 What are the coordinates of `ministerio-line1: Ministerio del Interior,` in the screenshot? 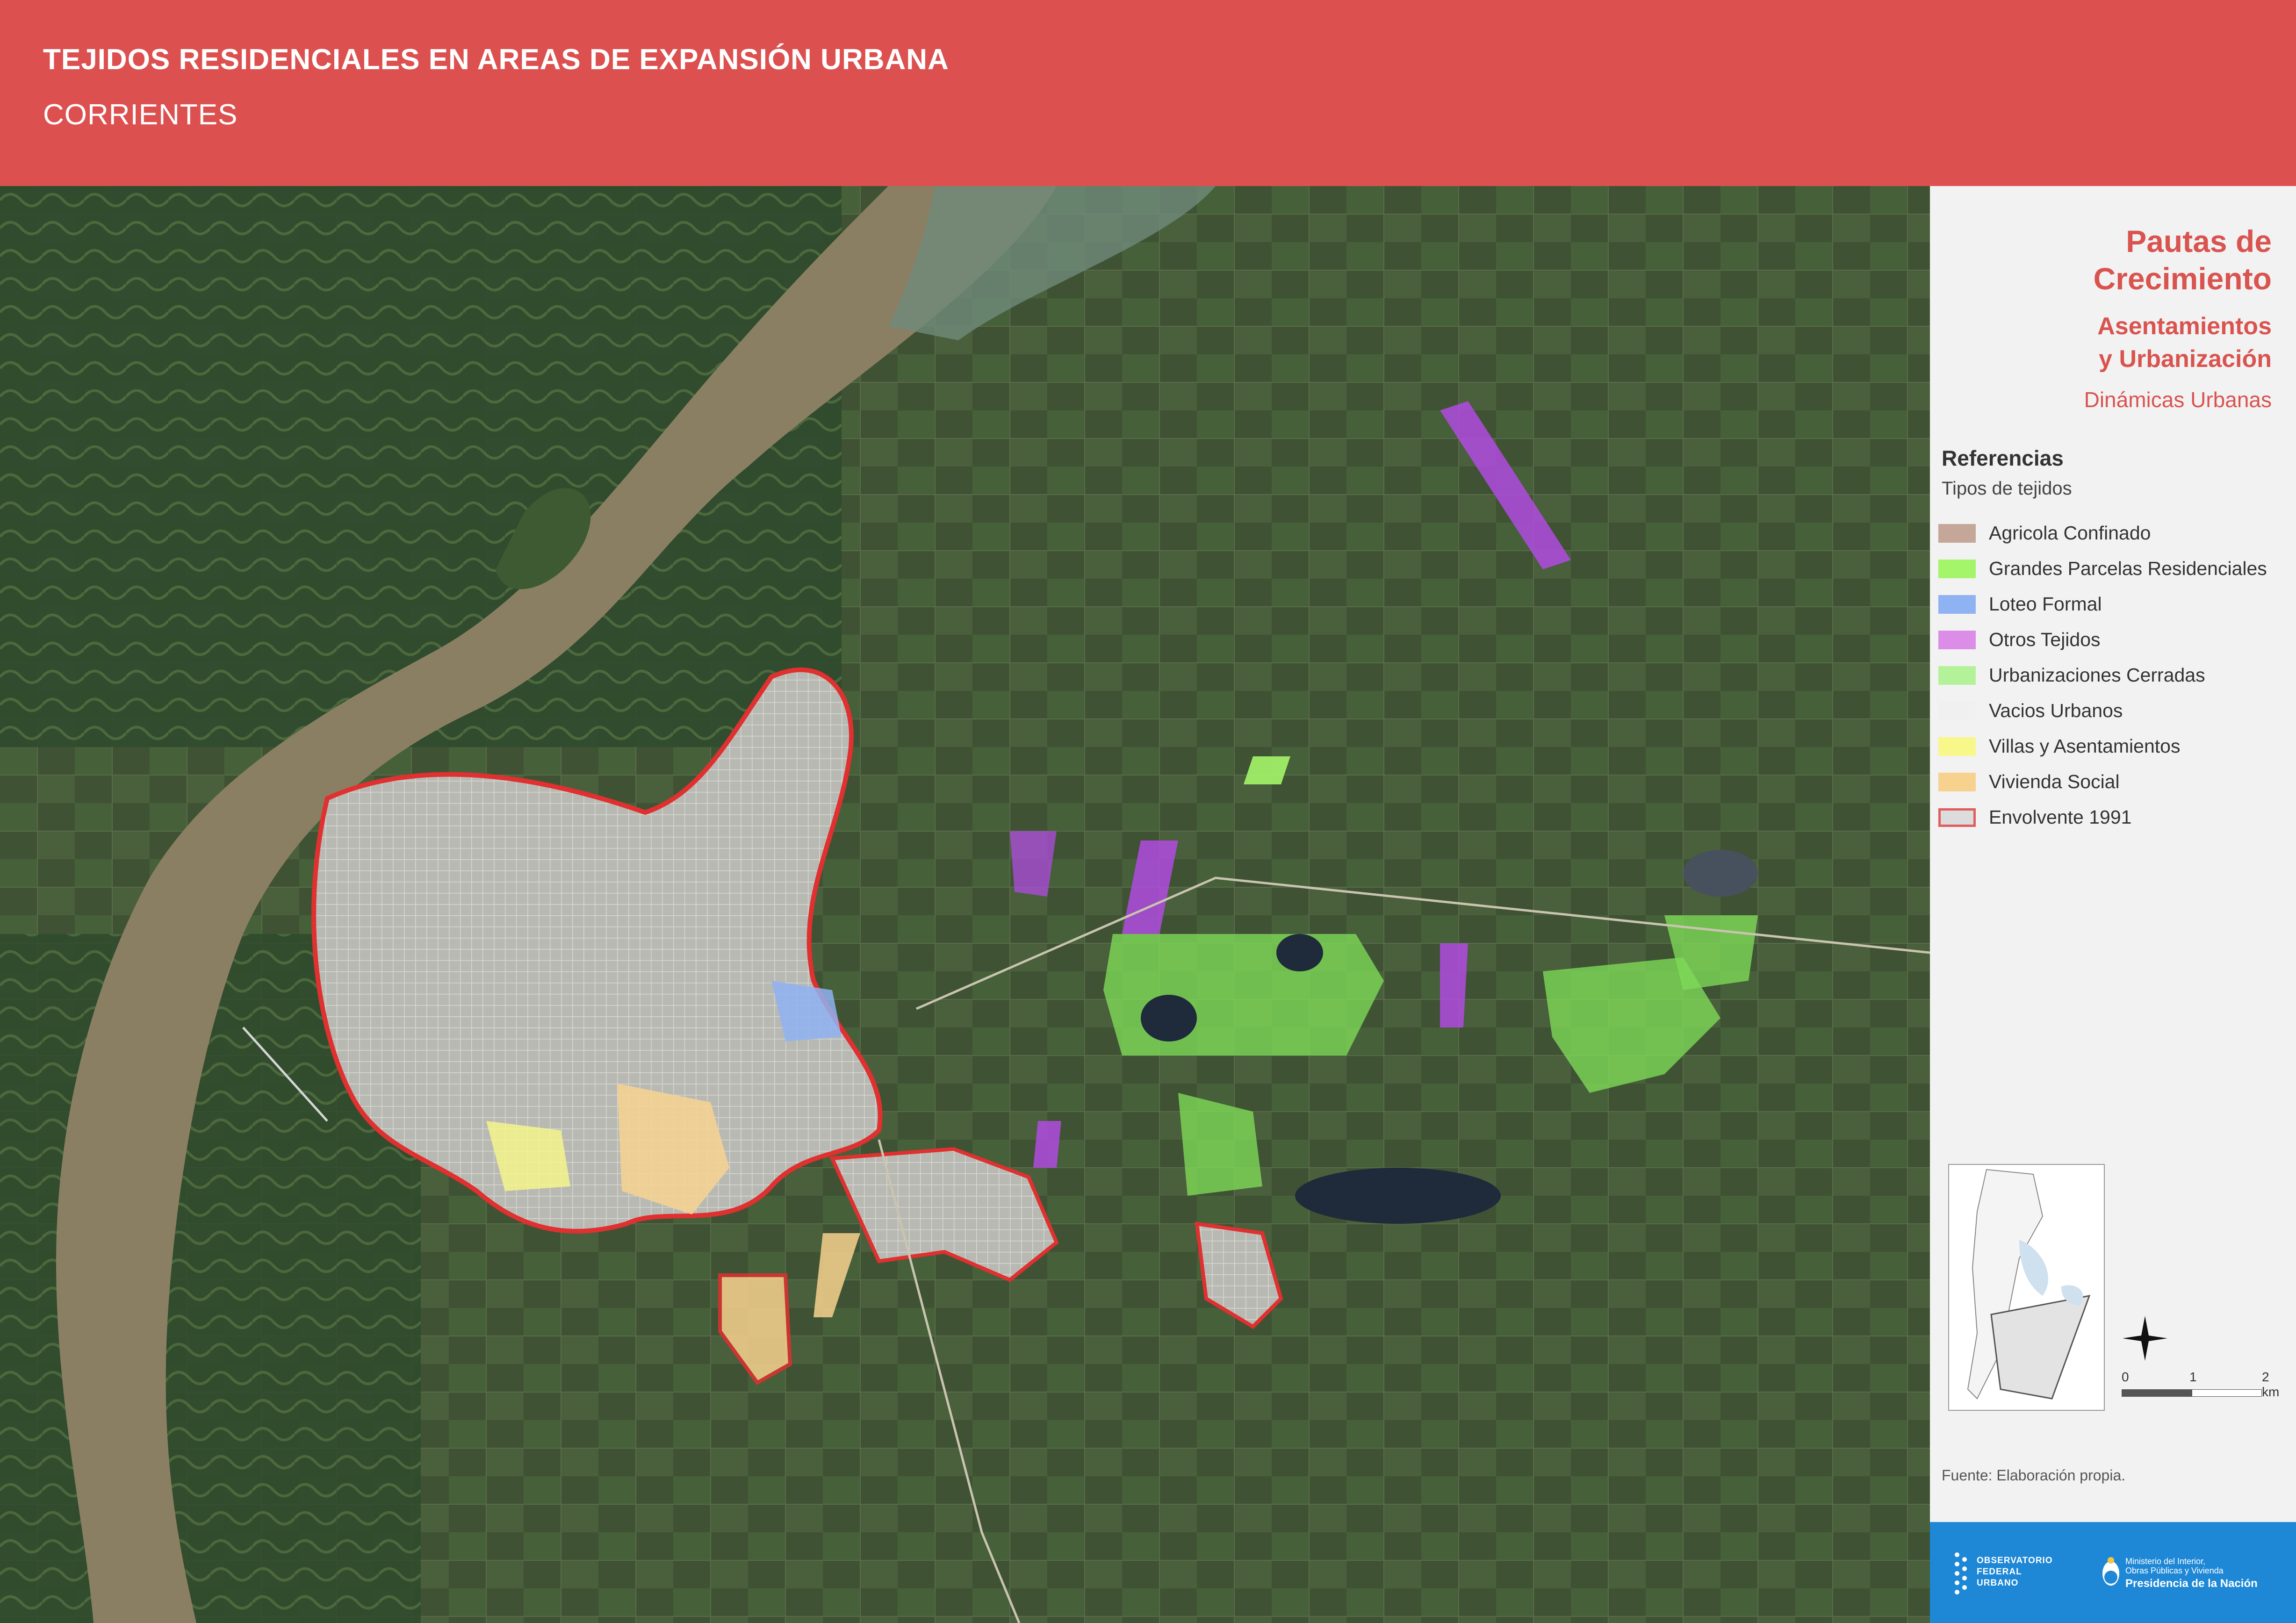 It's located at (2165, 1562).